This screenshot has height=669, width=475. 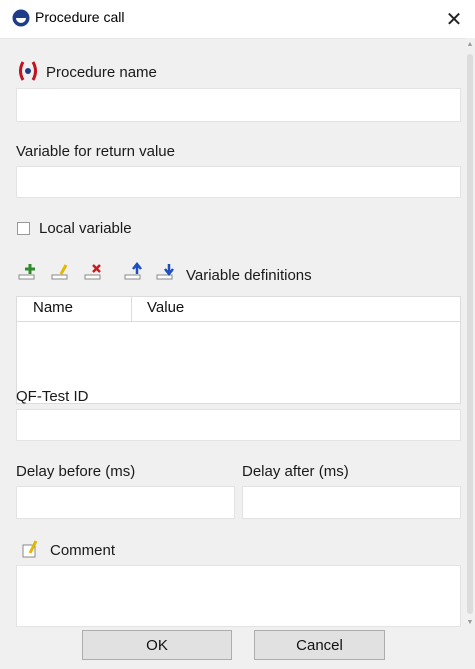 I want to click on window-title: Procedure call, so click(x=80, y=17).